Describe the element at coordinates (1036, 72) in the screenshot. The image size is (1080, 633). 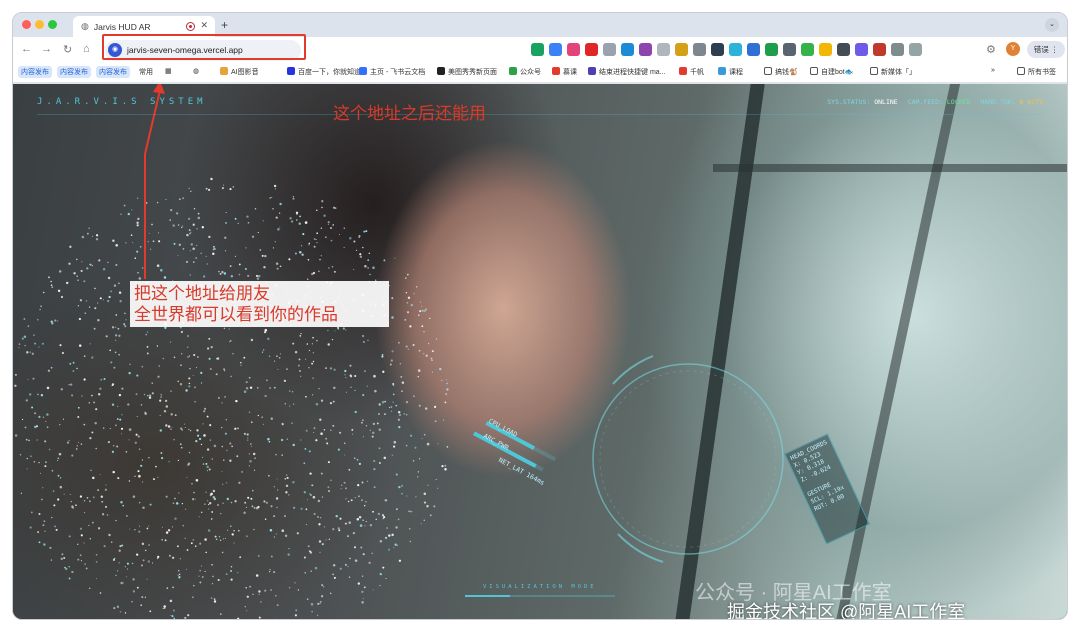
I see `all-bookmarks: 所有书签` at that location.